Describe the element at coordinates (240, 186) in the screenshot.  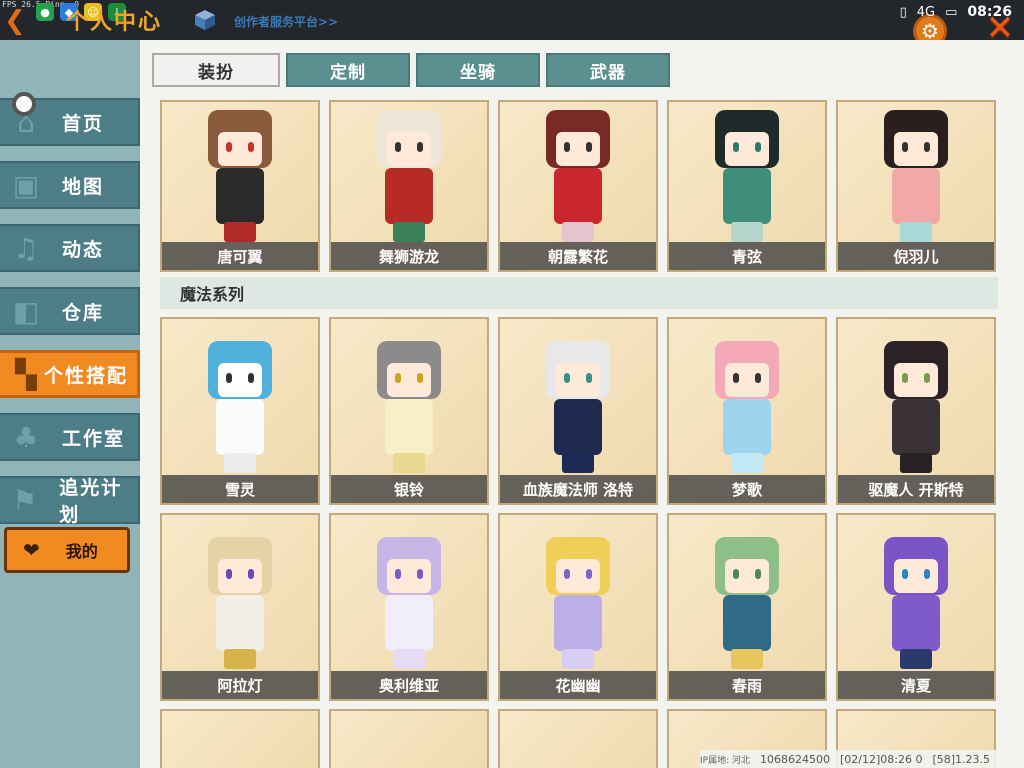
I see `outfit-card: 唐可翼` at that location.